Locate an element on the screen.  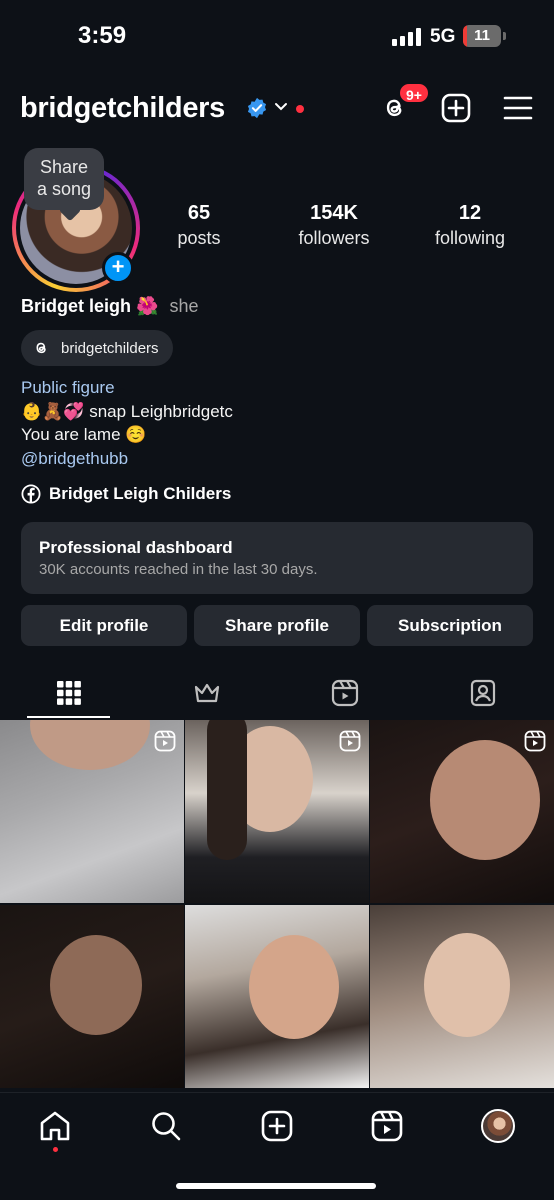
display-name: Bridget leigh 🌺 she is located at coordinates (110, 306).